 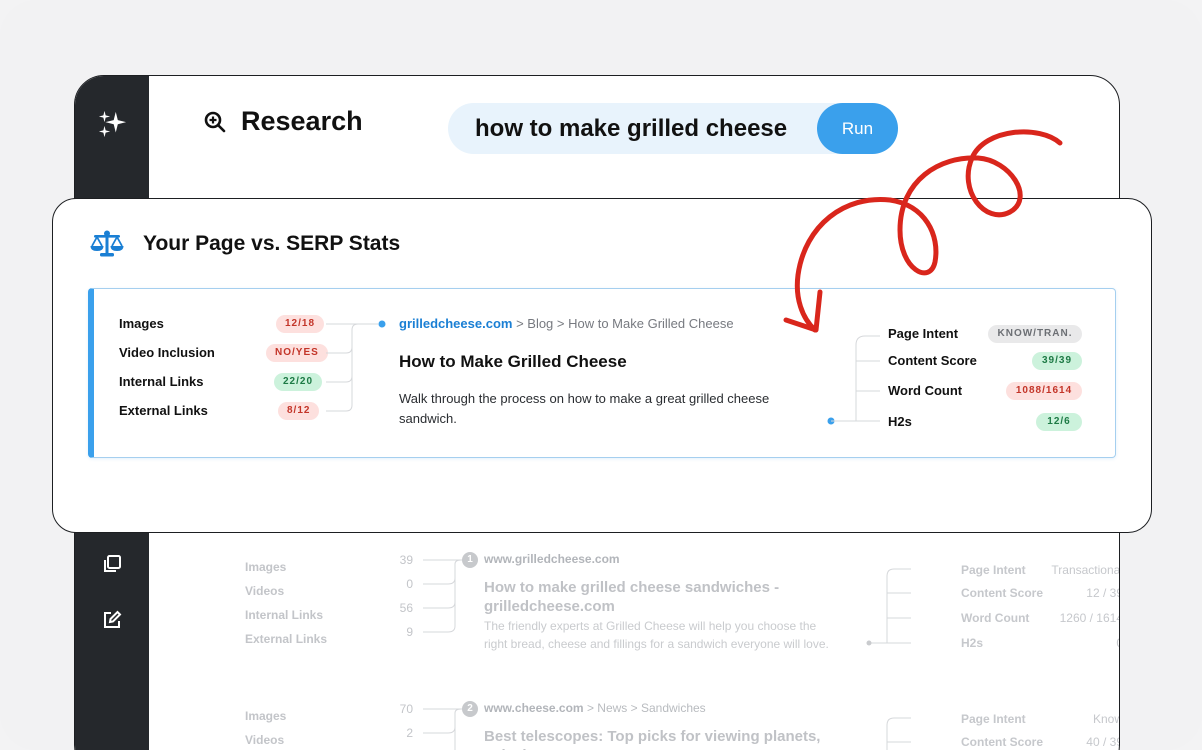 What do you see at coordinates (1059, 422) in the screenshot?
I see `stat-badge-h2s: 12/6` at bounding box center [1059, 422].